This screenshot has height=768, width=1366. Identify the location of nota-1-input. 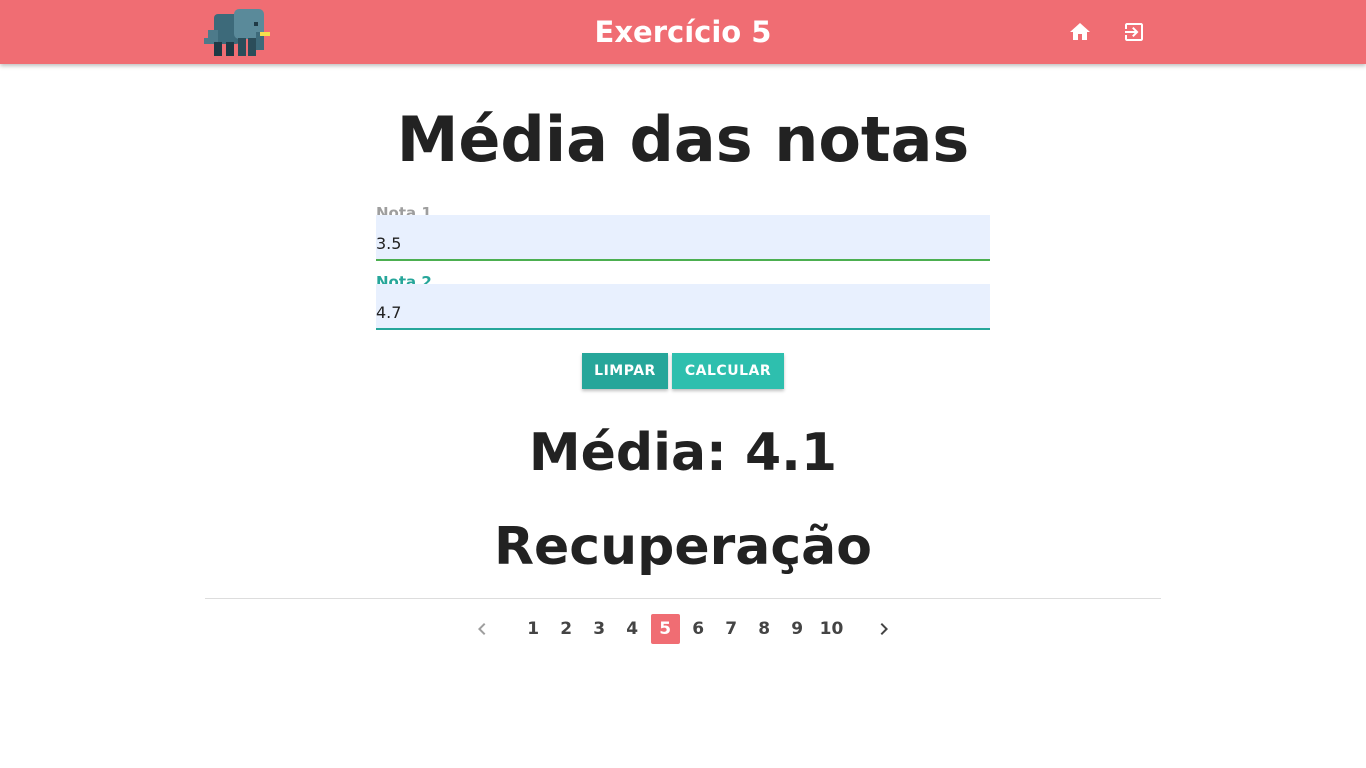
(683, 238).